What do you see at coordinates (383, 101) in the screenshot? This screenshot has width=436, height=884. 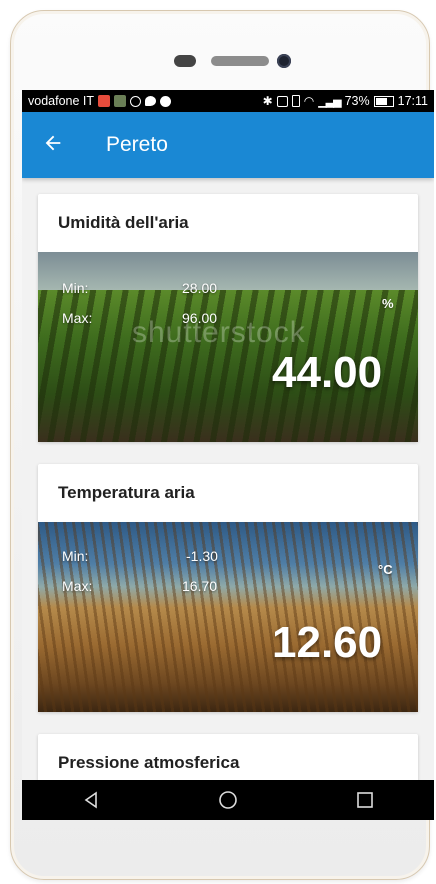 I see `battery-icon` at bounding box center [383, 101].